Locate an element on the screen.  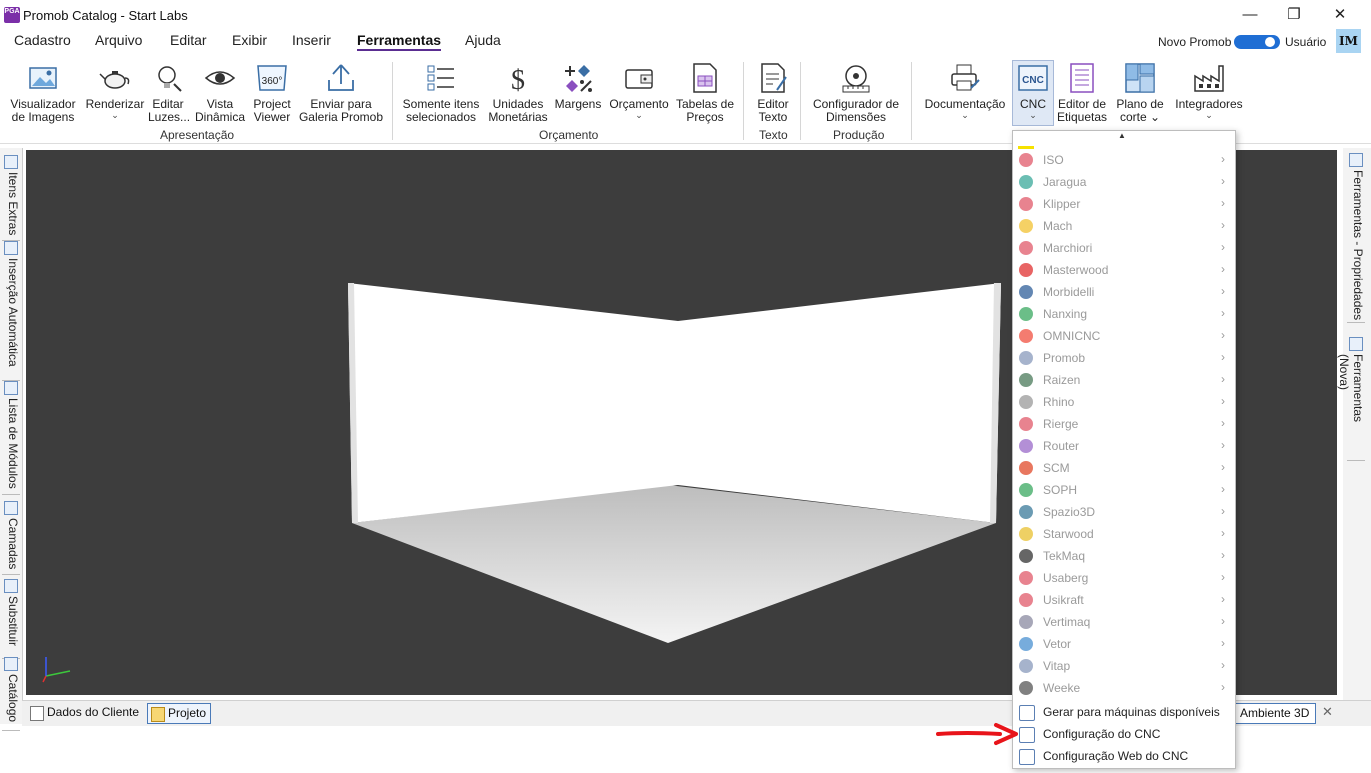
enviar-galeria-button: Enviar para Galeria Promob is located at coordinates (341, 93).